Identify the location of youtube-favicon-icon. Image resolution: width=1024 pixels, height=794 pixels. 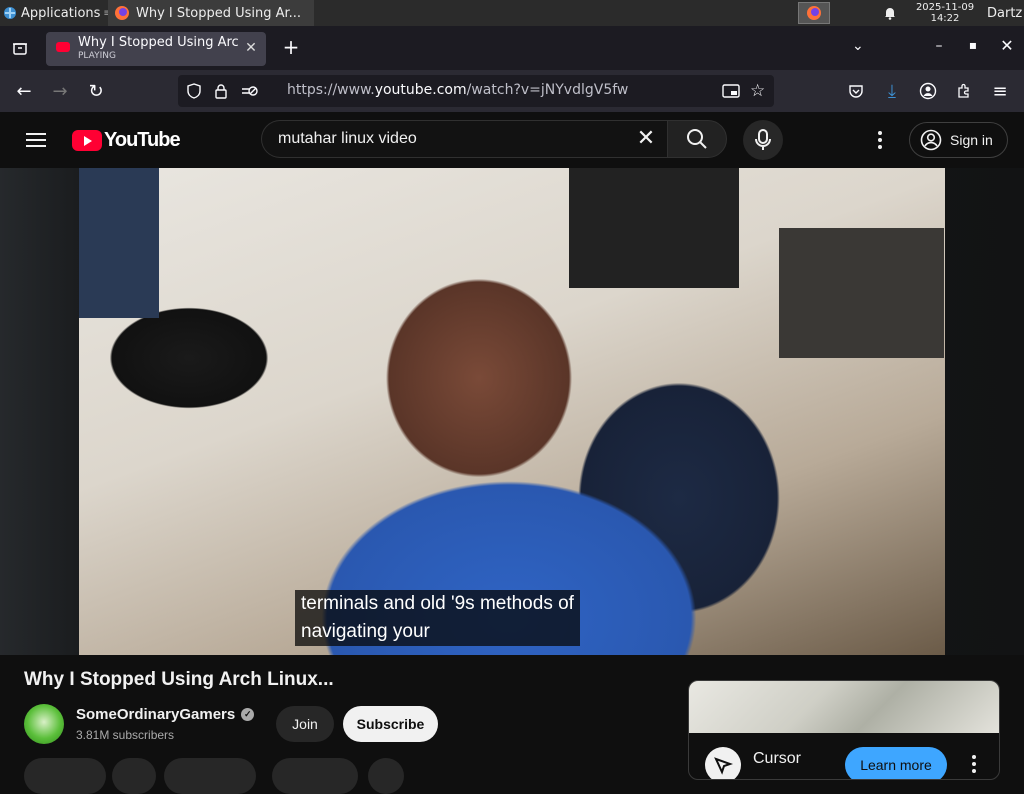
(63, 47).